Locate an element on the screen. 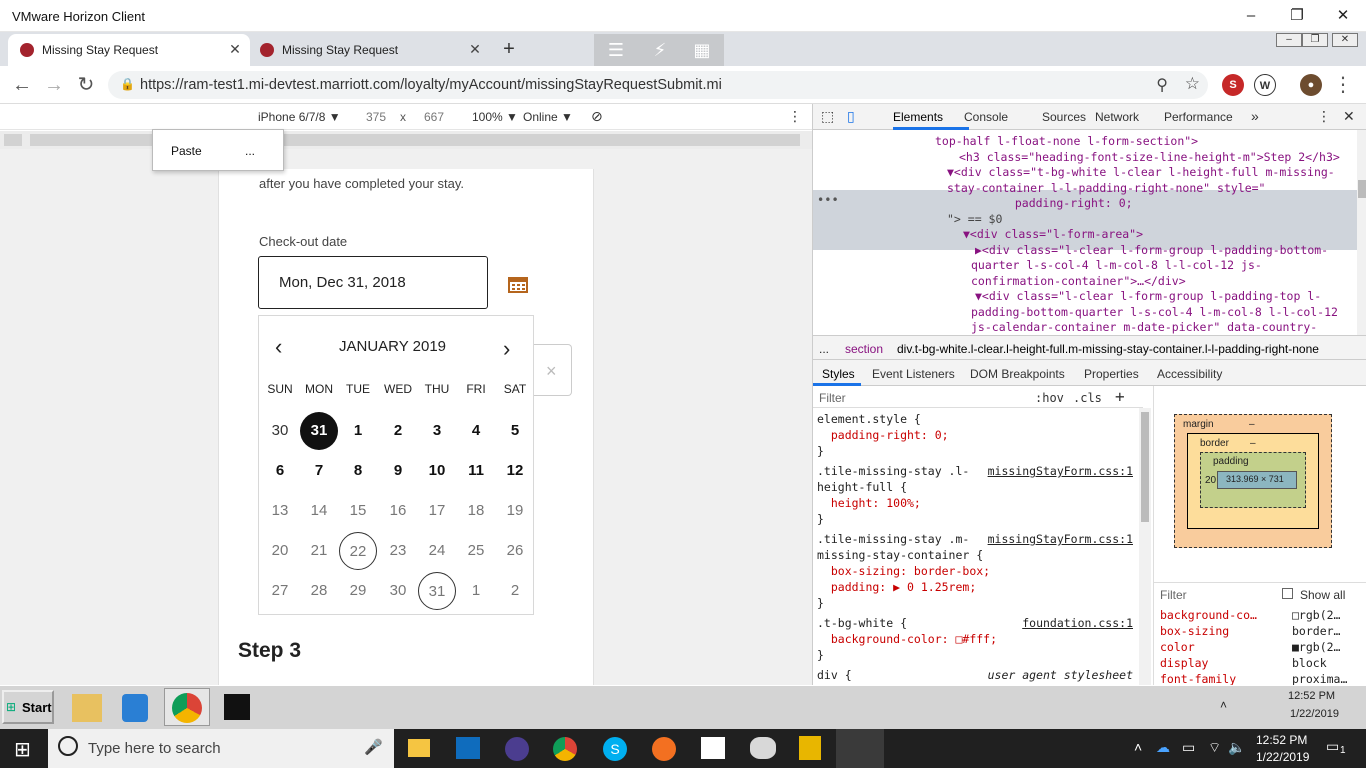 The image size is (1366, 768). tray-overflow-icon: ˄ is located at coordinates (1138, 747).